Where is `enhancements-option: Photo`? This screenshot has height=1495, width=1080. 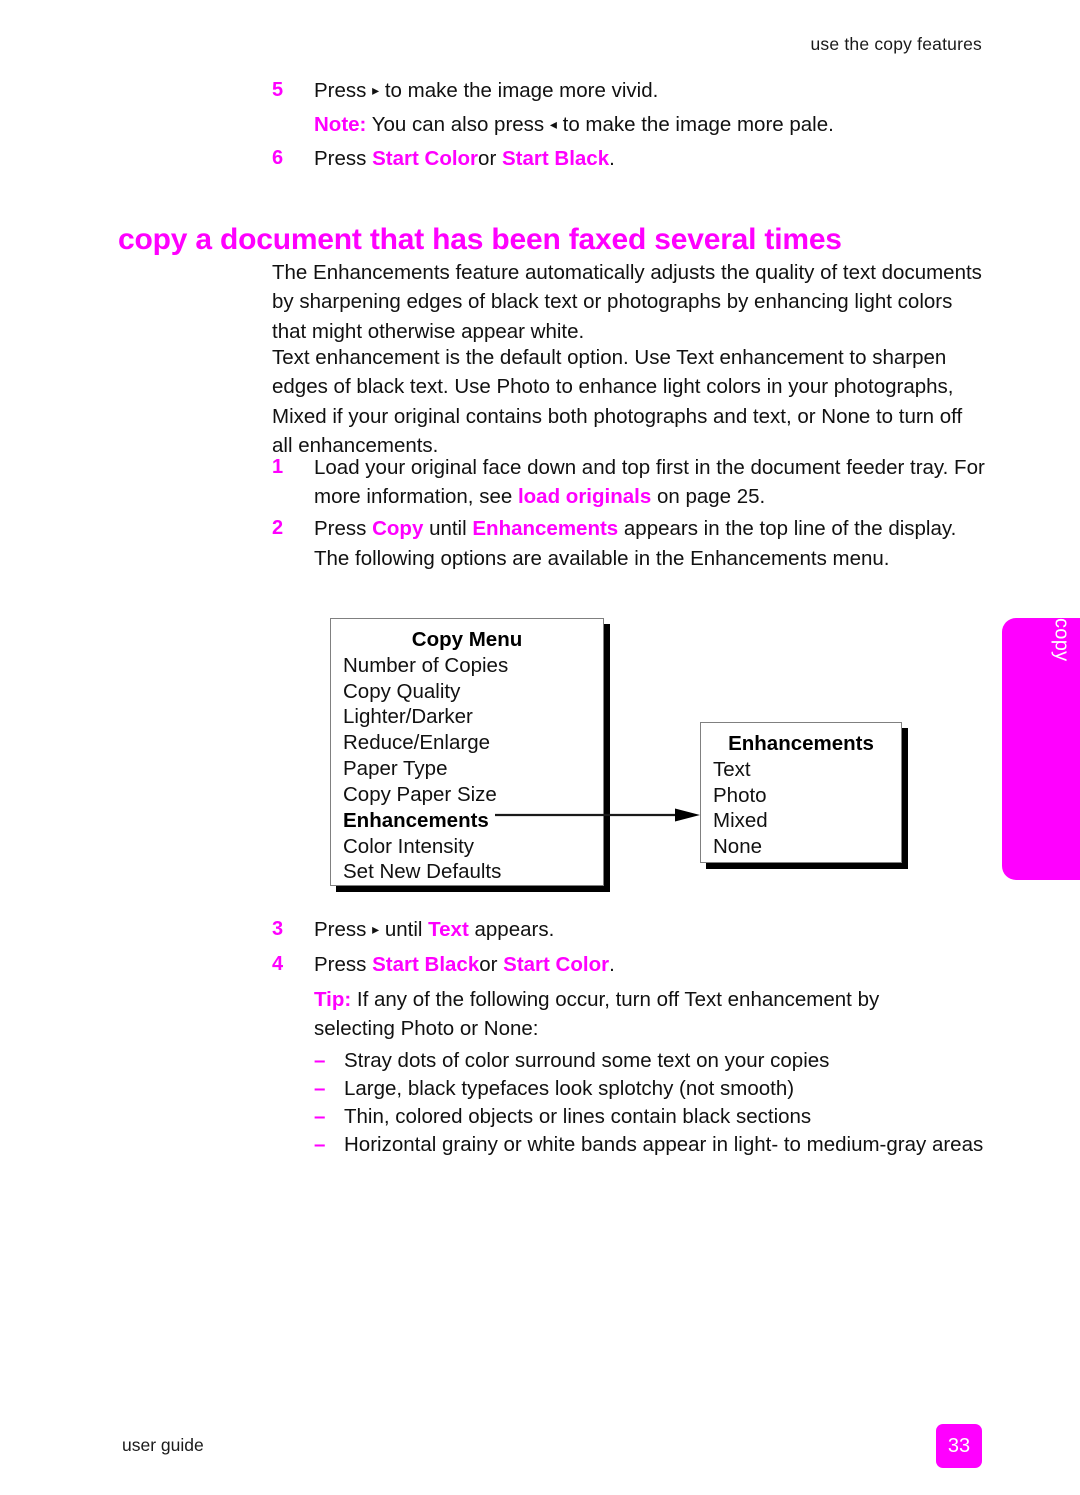
enhancements-option: Photo is located at coordinates (740, 795).